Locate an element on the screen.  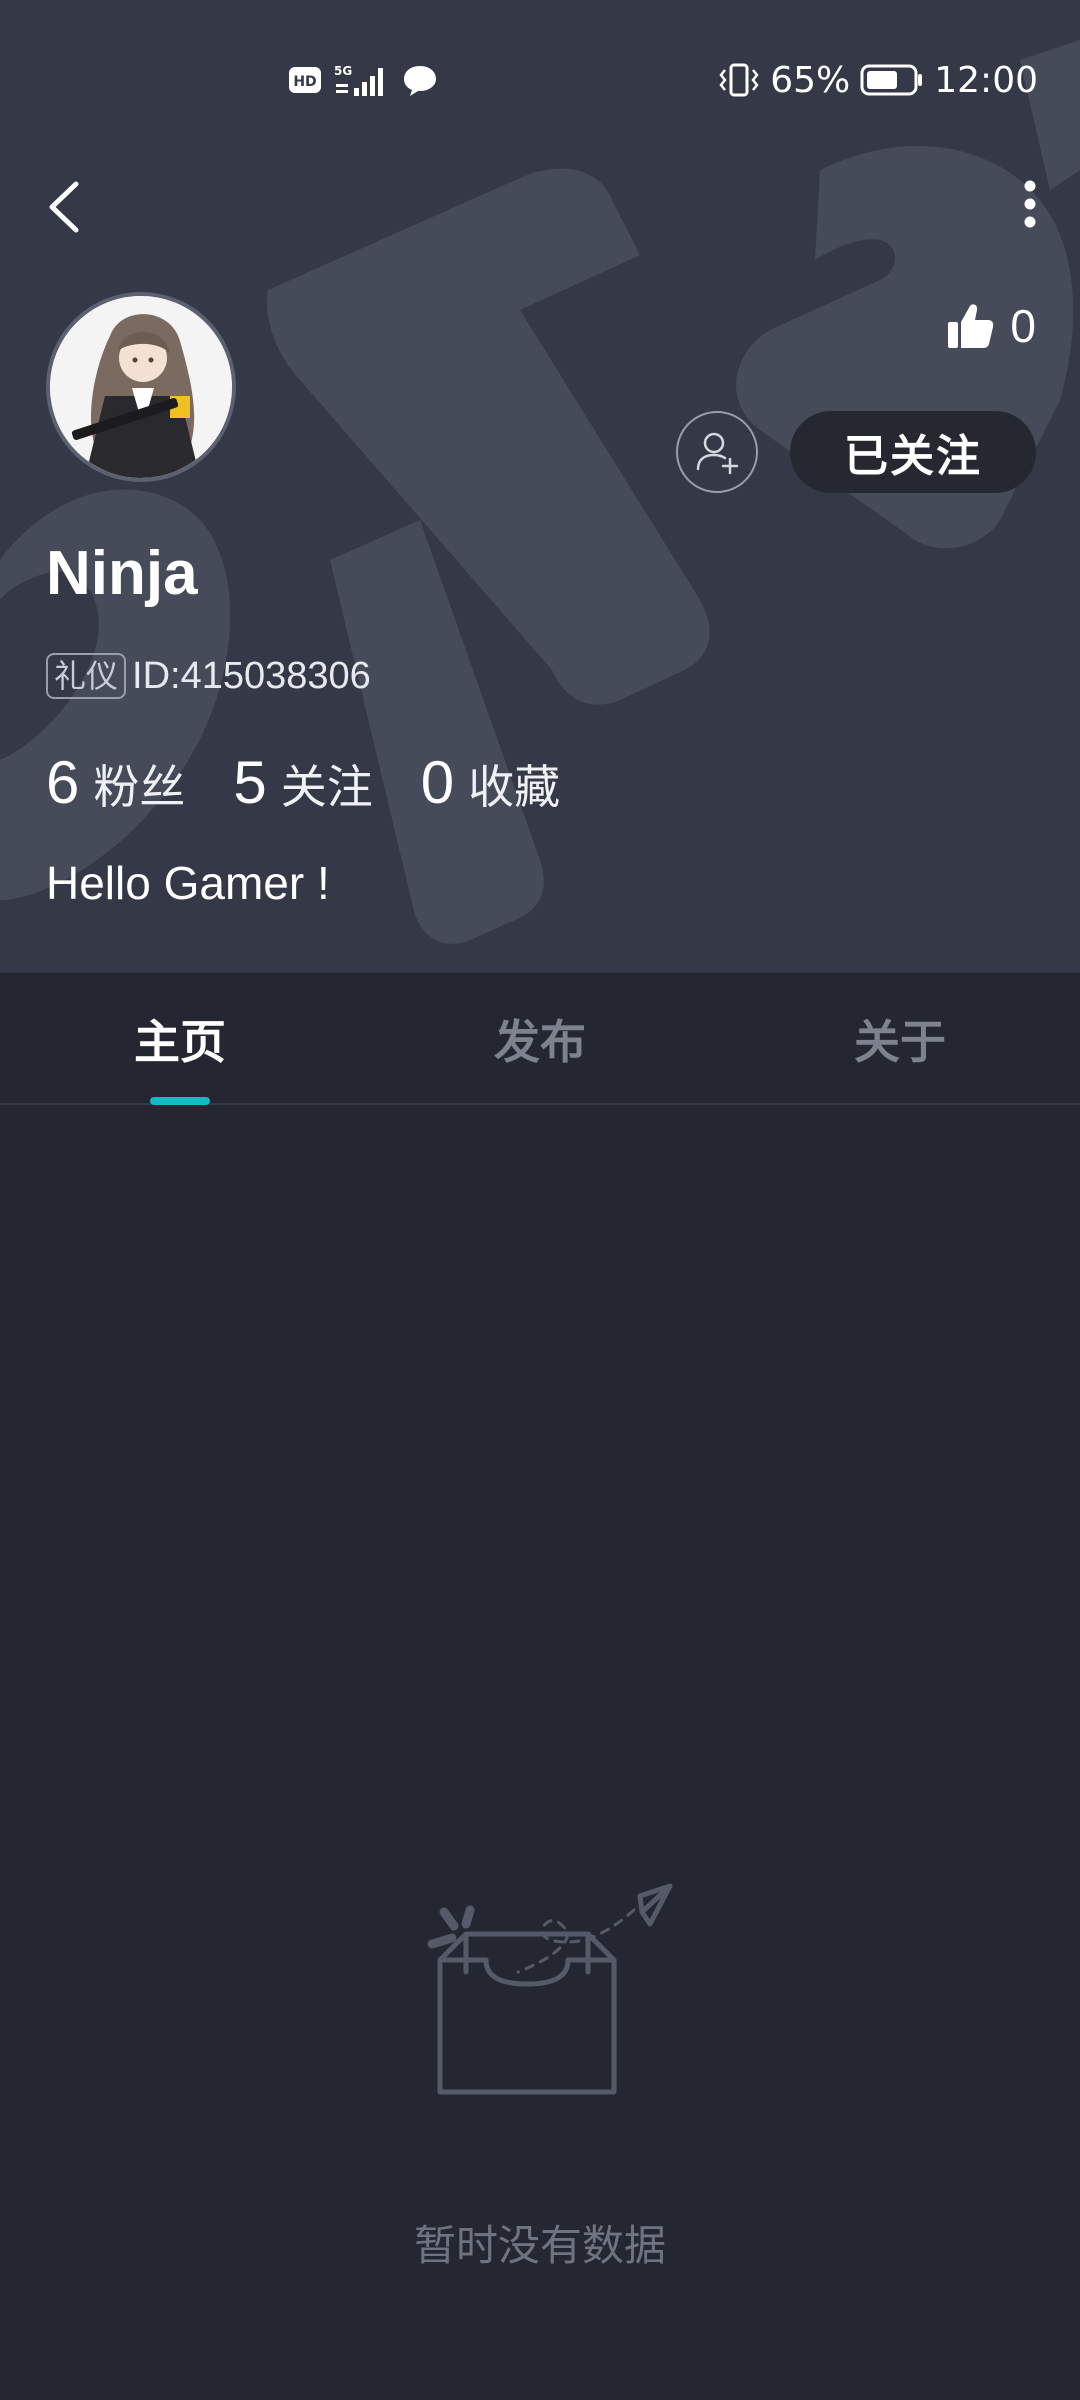
add-user-icon is located at coordinates (717, 453).